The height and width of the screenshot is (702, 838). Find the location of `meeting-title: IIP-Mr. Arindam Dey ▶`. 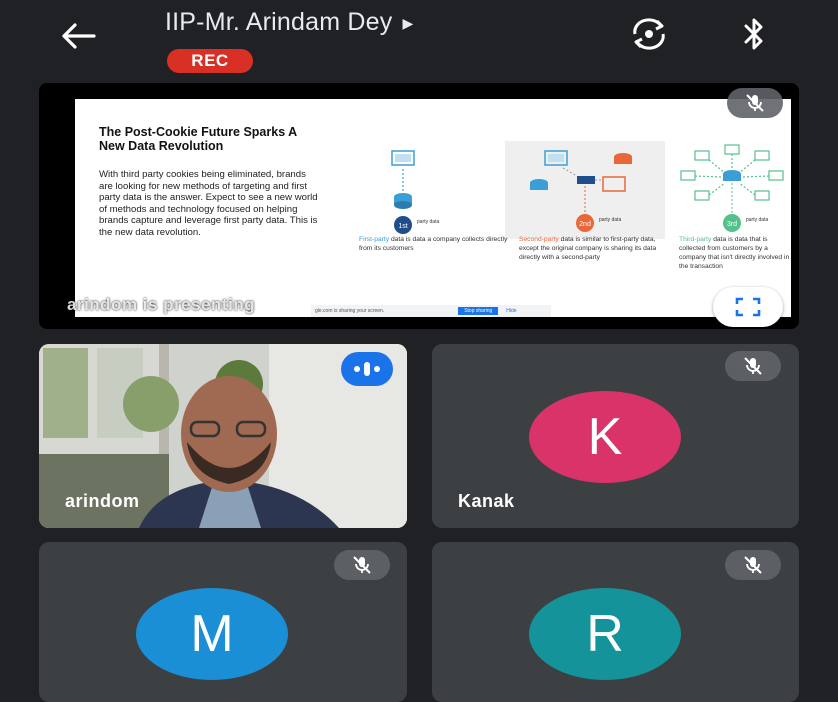

meeting-title: IIP-Mr. Arindam Dey ▶ is located at coordinates (289, 22).